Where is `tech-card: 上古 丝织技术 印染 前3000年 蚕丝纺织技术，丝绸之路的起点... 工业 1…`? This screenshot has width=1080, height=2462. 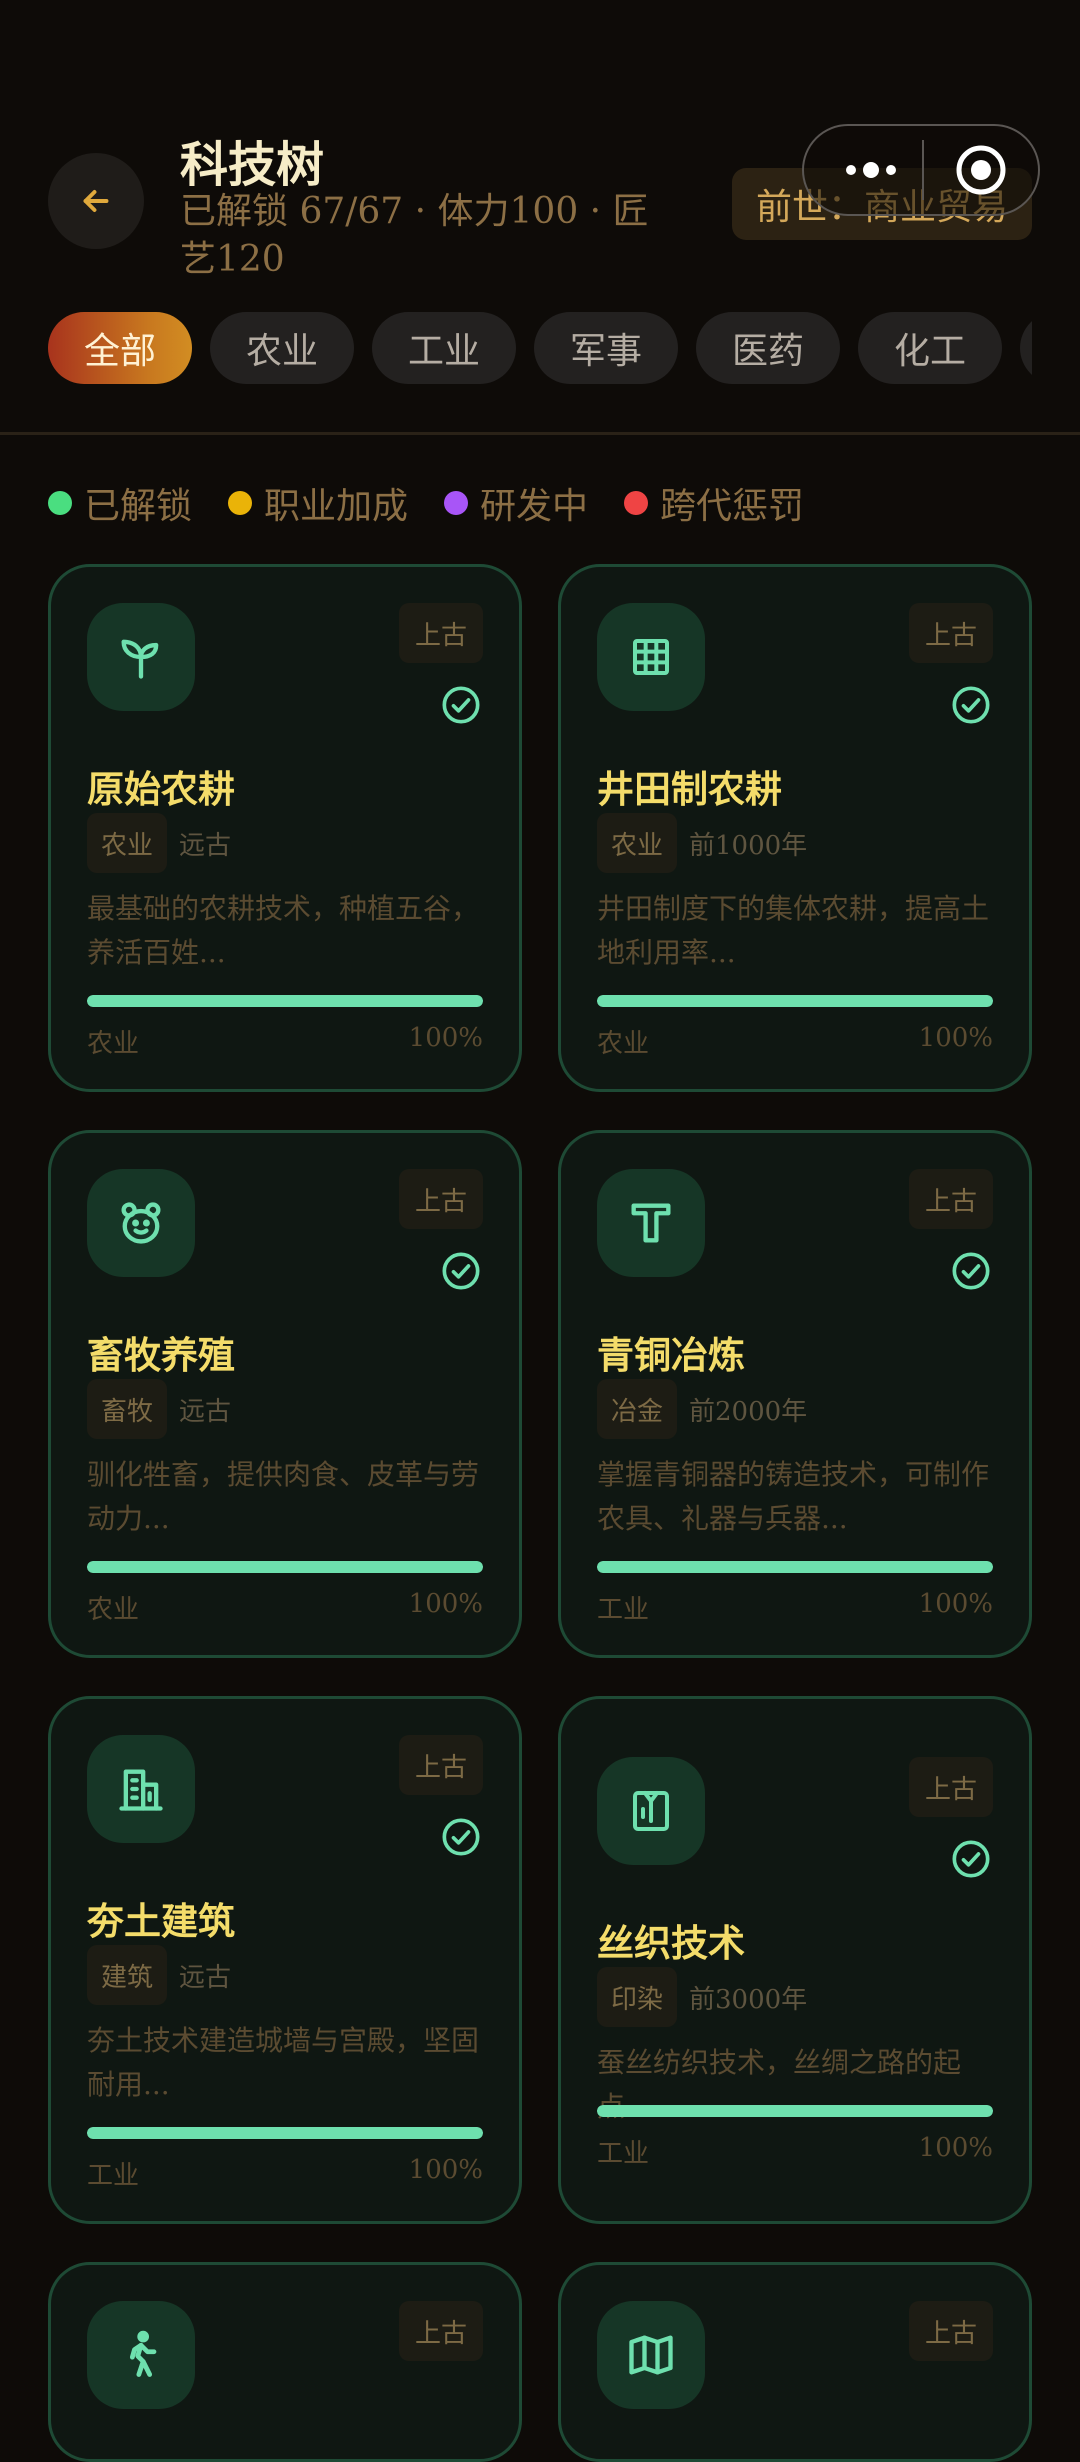 tech-card: 上古 丝织技术 印染 前3000年 蚕丝纺织技术，丝绸之路的起点... 工业 1… is located at coordinates (795, 1960).